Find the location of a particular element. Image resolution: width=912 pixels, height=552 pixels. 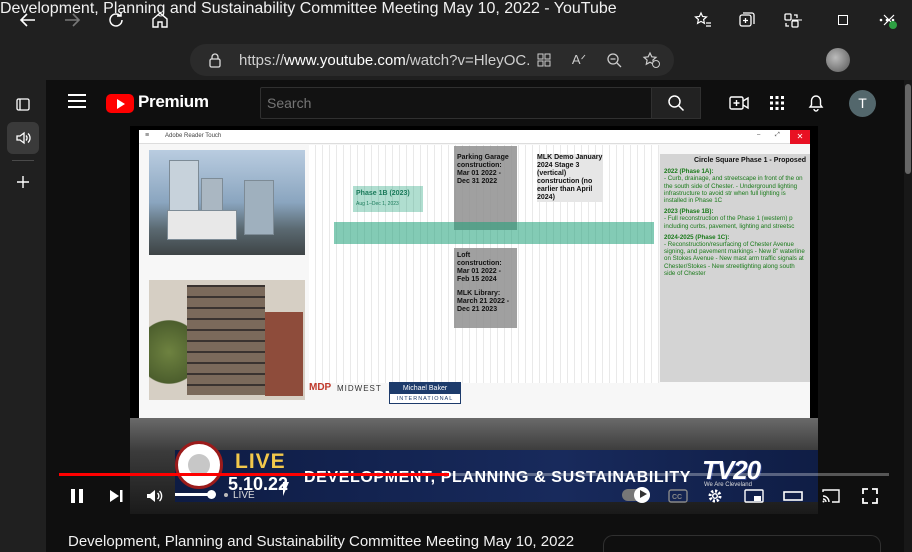

search-input is located at coordinates (456, 103).